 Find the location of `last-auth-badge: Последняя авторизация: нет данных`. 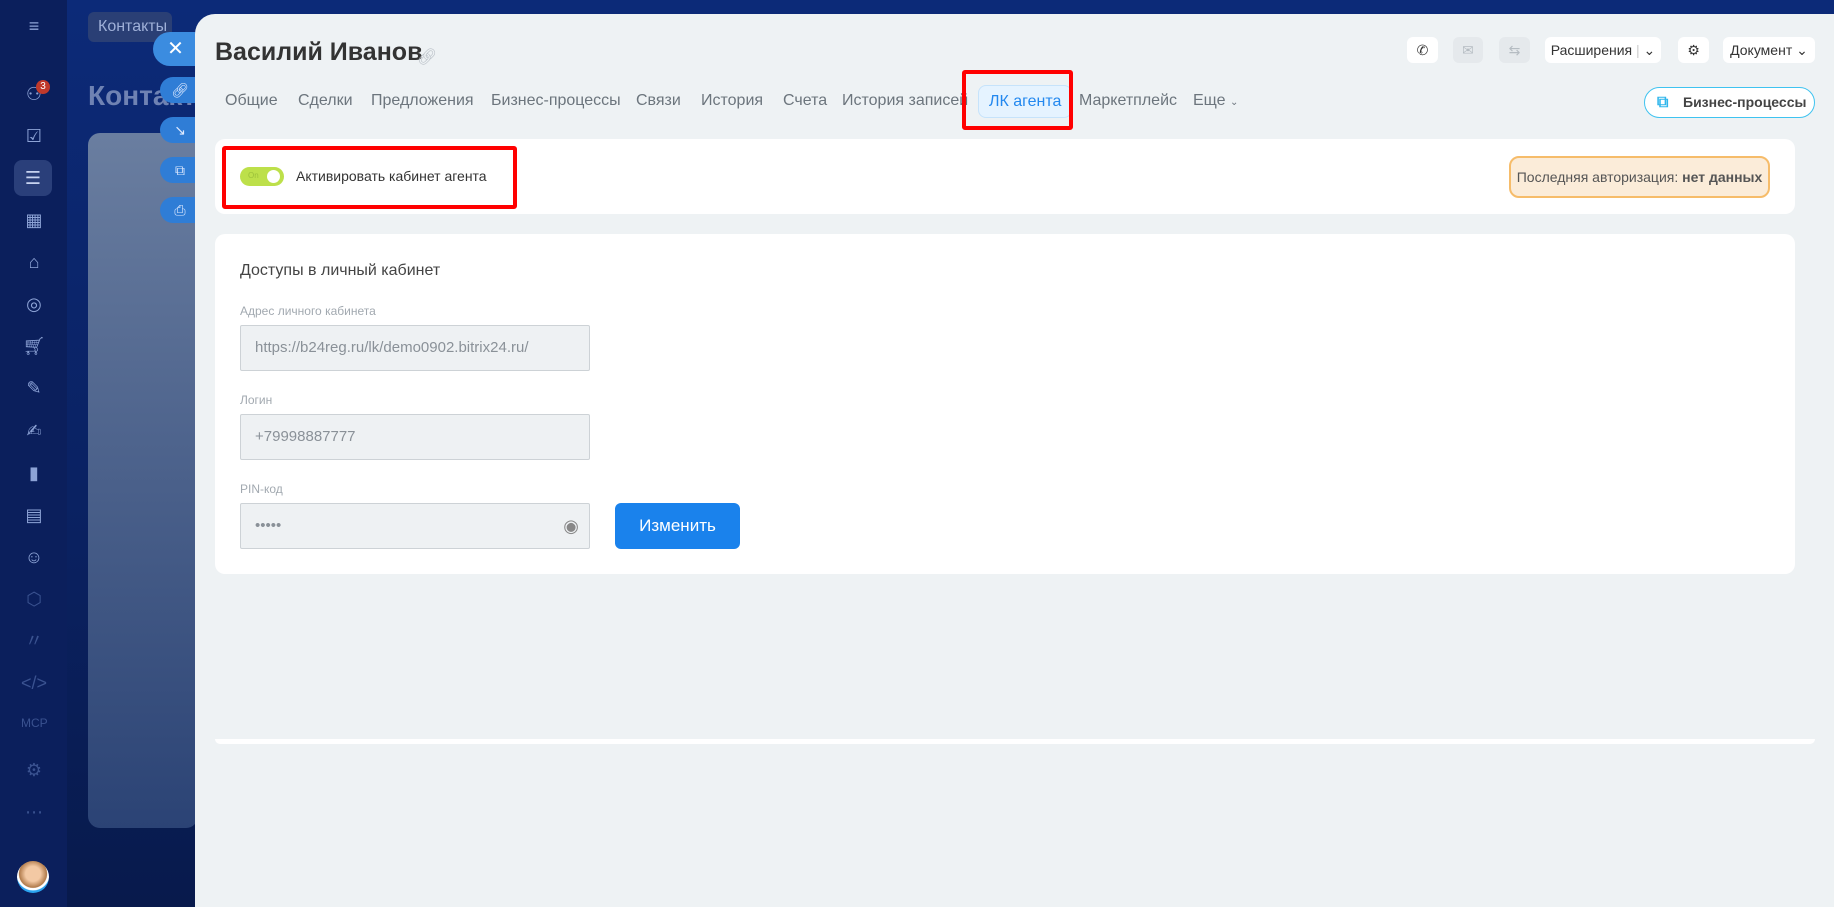

last-auth-badge: Последняя авторизация: нет данных is located at coordinates (1639, 177).